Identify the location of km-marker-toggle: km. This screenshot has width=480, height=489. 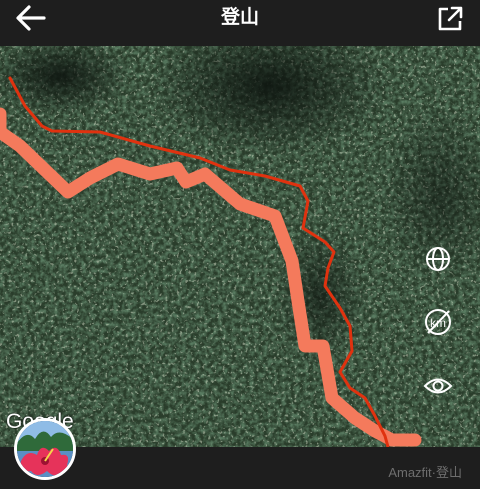
(438, 322).